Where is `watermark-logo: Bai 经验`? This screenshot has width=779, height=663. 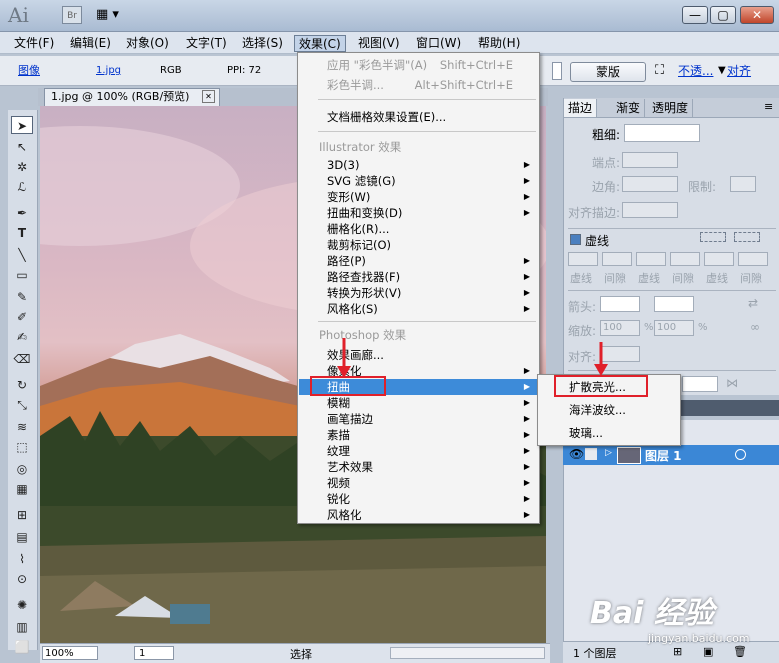 watermark-logo: Bai 经验 is located at coordinates (652, 613).